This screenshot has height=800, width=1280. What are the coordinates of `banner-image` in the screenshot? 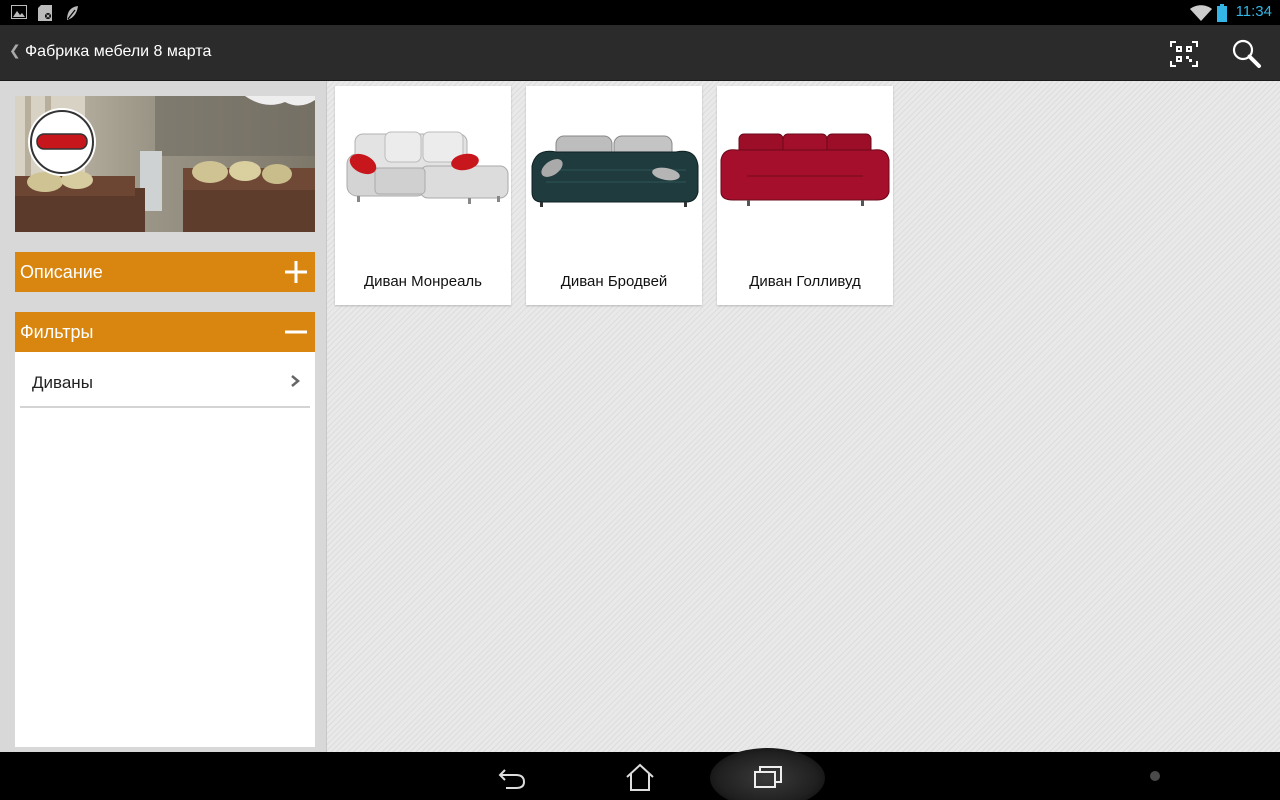 It's located at (165, 164).